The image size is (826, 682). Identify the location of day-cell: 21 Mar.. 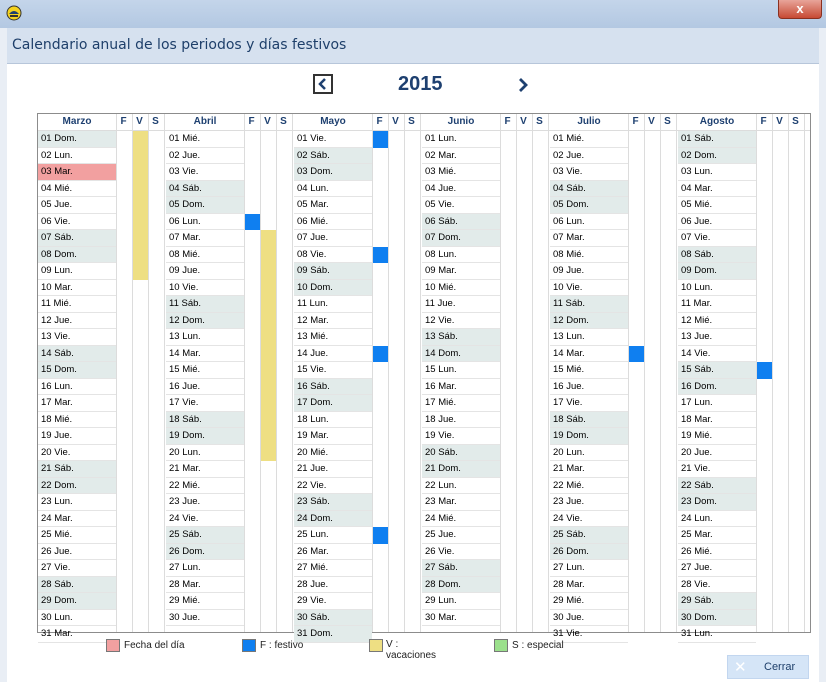
(589, 469).